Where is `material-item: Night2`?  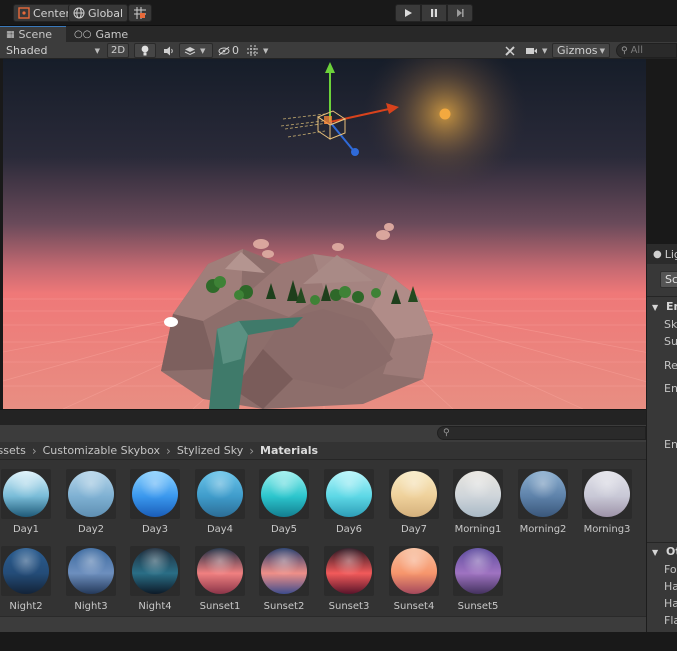 material-item: Night2 is located at coordinates (26, 579).